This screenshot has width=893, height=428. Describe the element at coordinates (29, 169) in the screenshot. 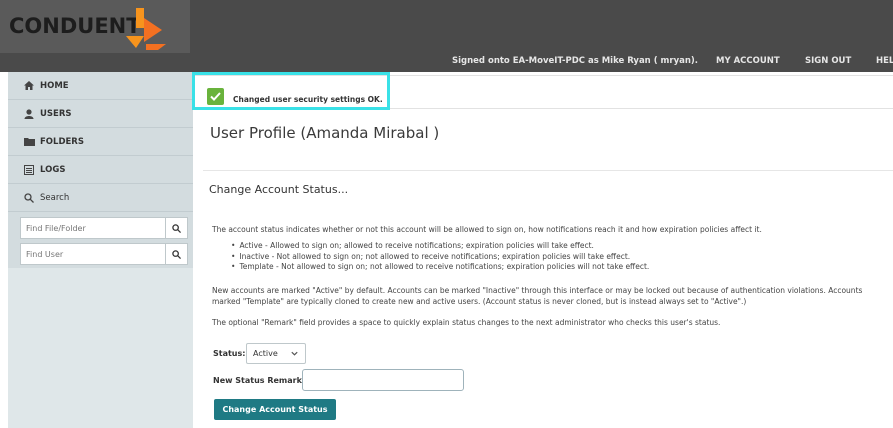

I see `logs-icon` at that location.